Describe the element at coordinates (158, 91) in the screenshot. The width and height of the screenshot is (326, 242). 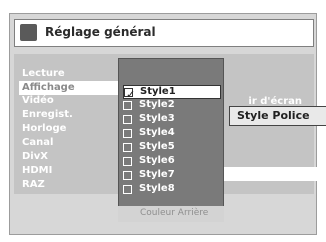
I see `option-label: Style1` at that location.